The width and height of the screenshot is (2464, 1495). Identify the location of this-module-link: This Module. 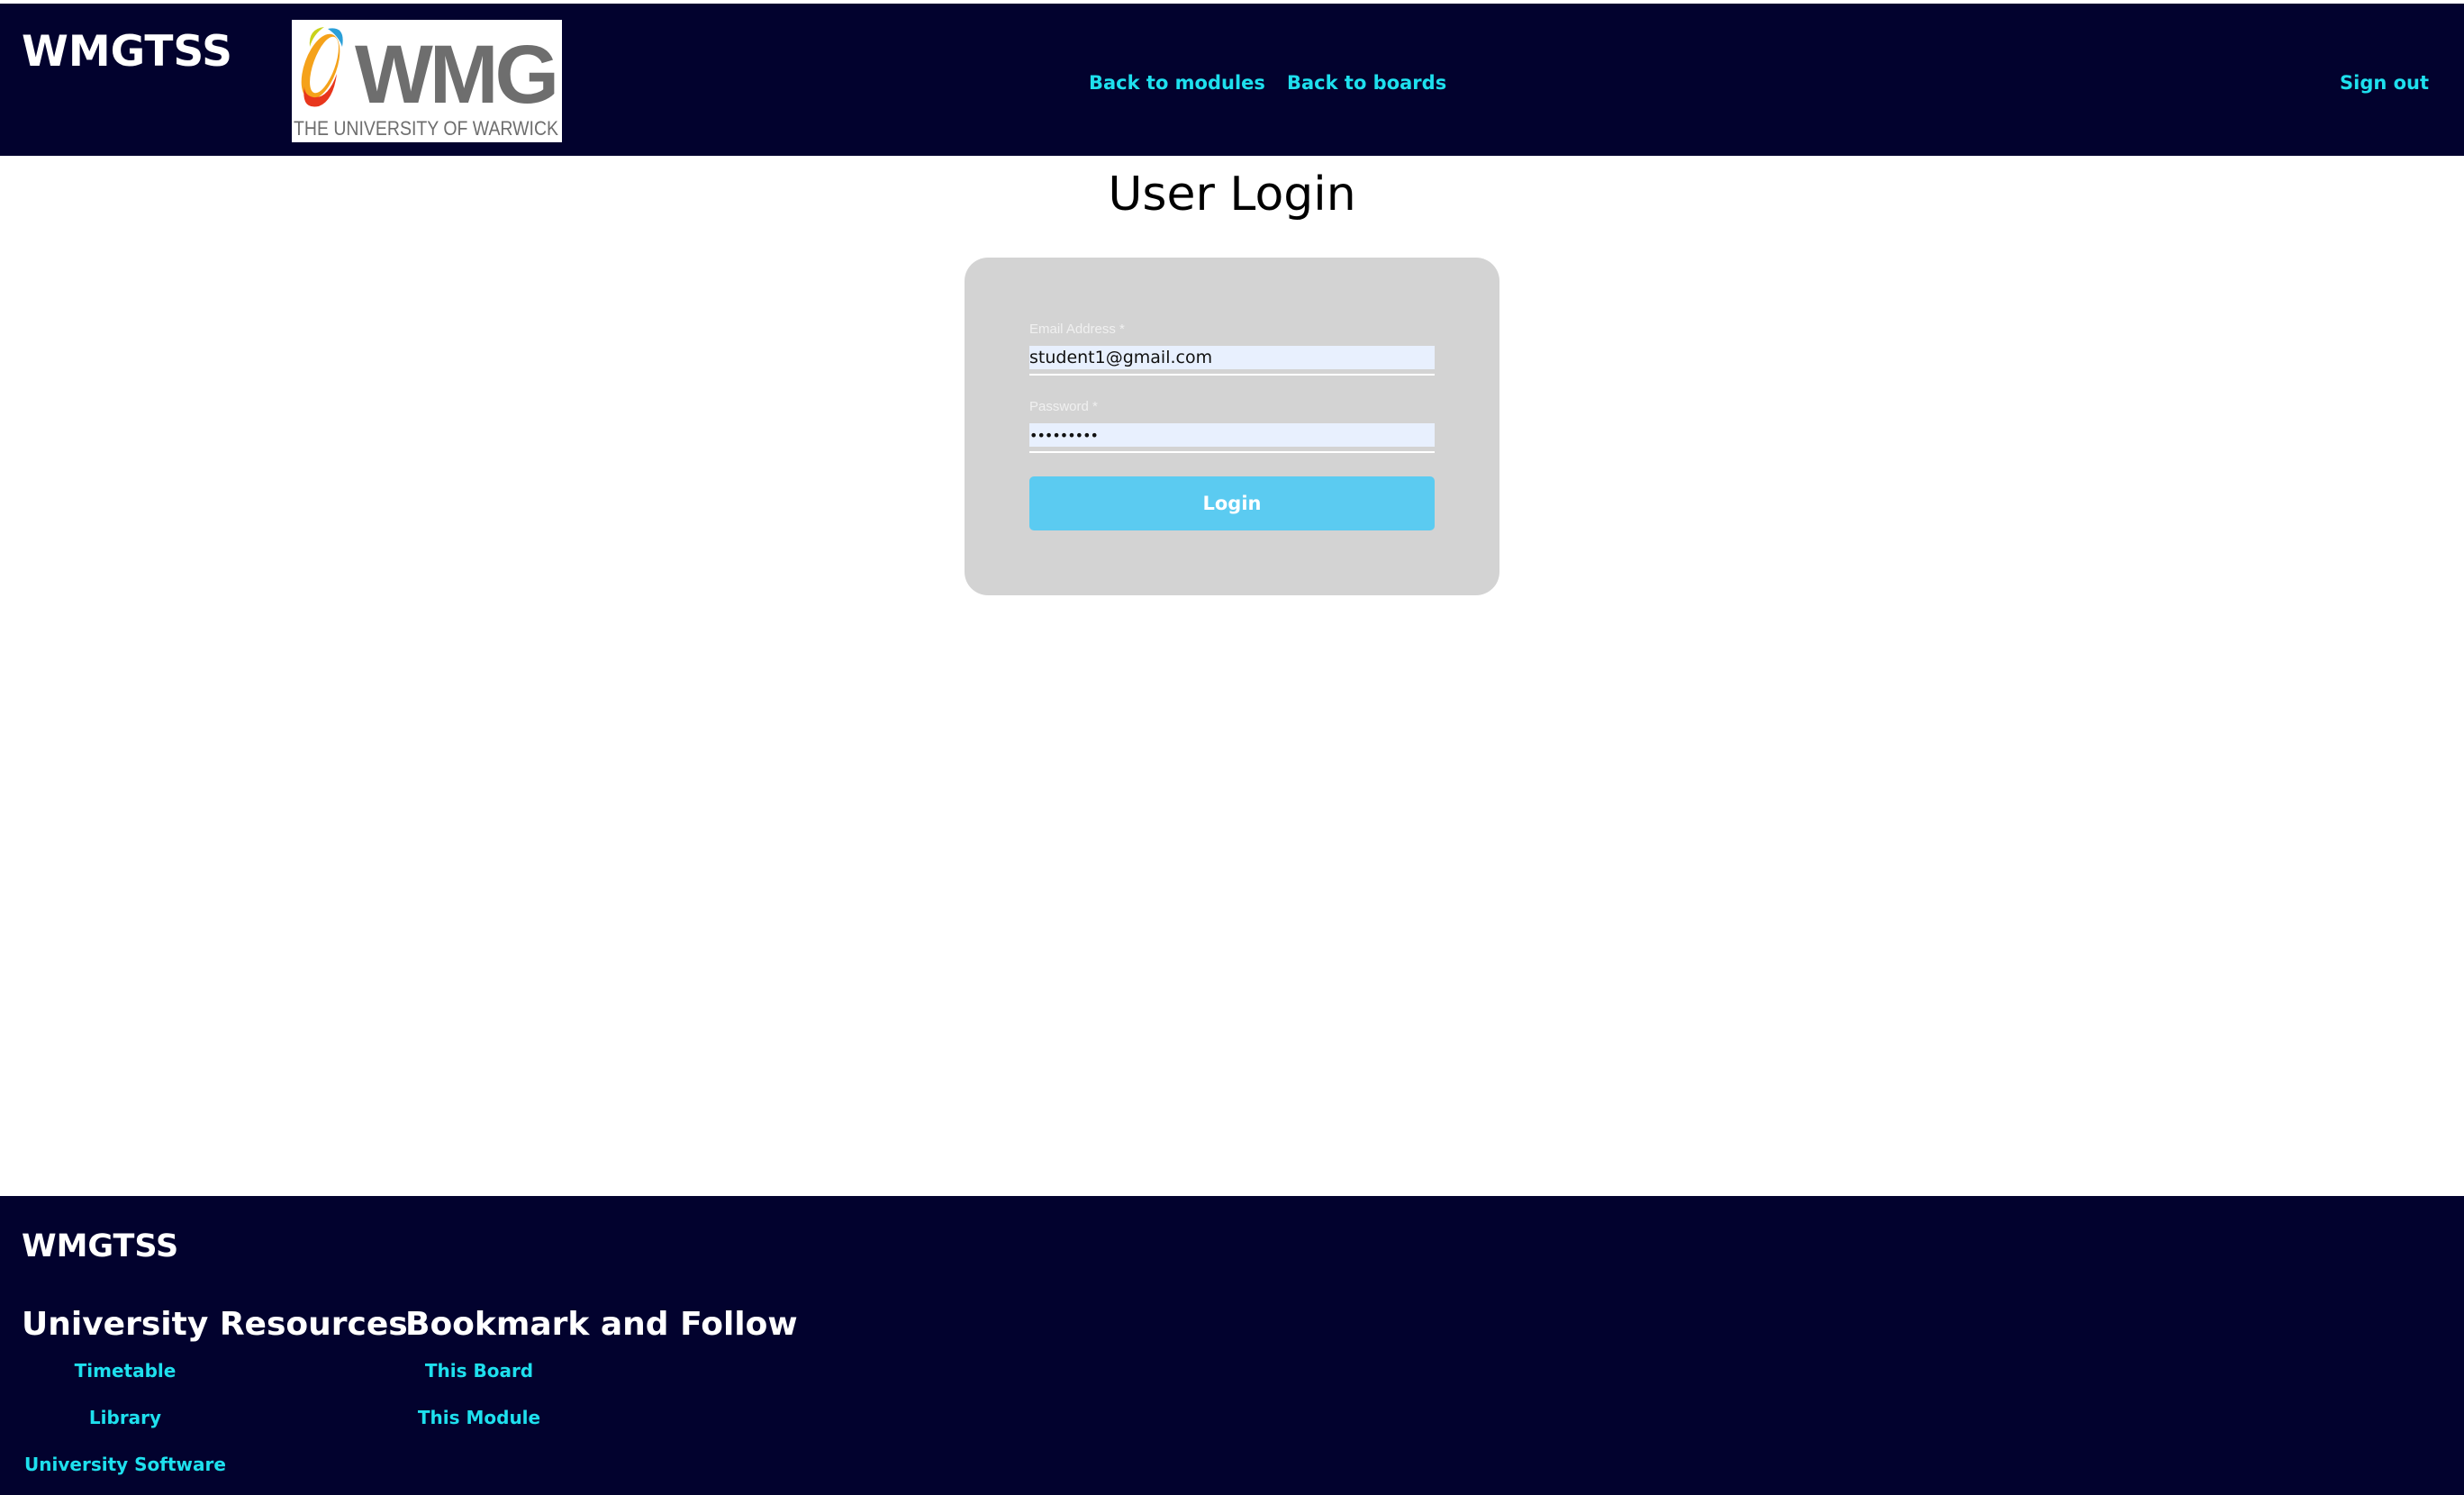
(479, 1417).